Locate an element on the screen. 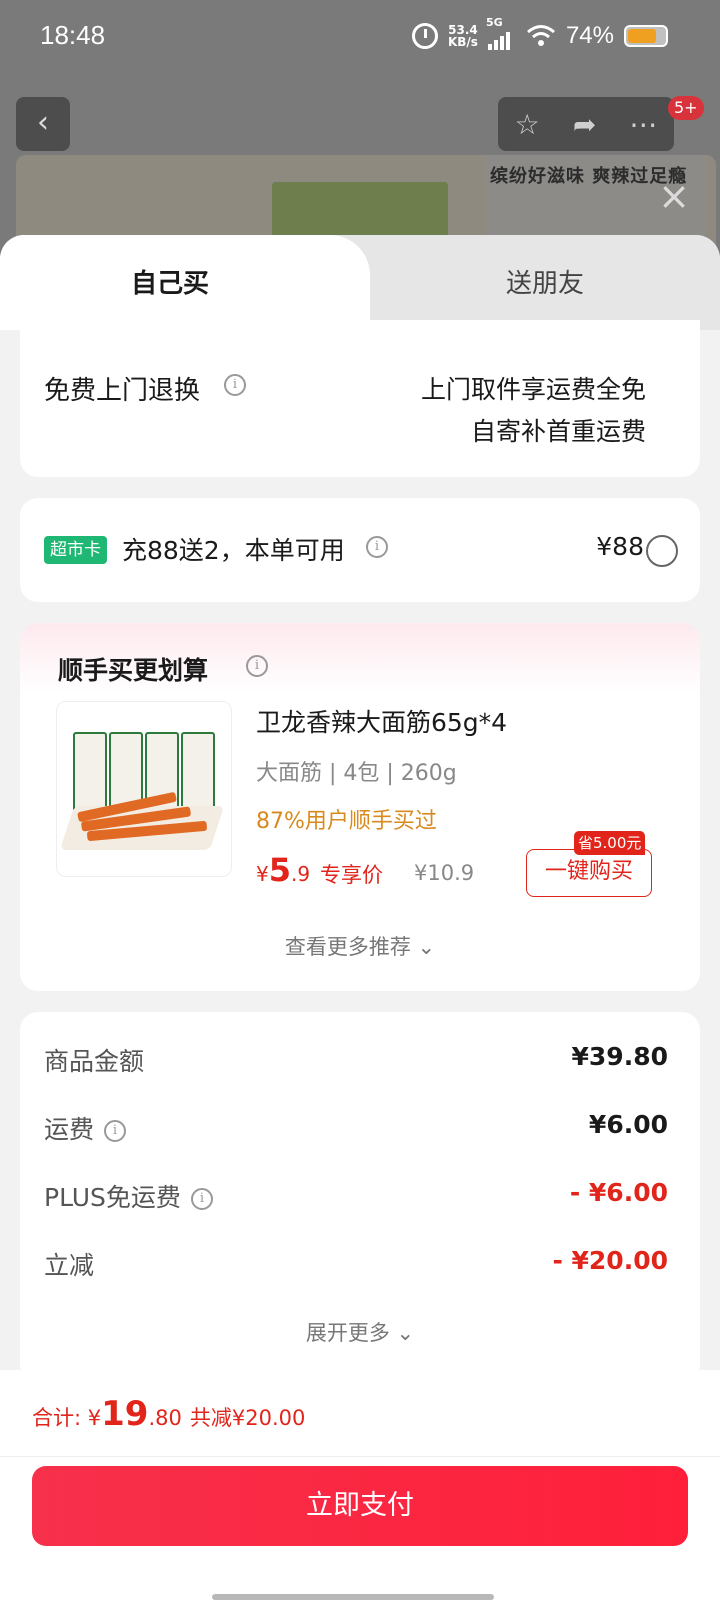 The height and width of the screenshot is (1600, 720). alarm-icon is located at coordinates (424, 36).